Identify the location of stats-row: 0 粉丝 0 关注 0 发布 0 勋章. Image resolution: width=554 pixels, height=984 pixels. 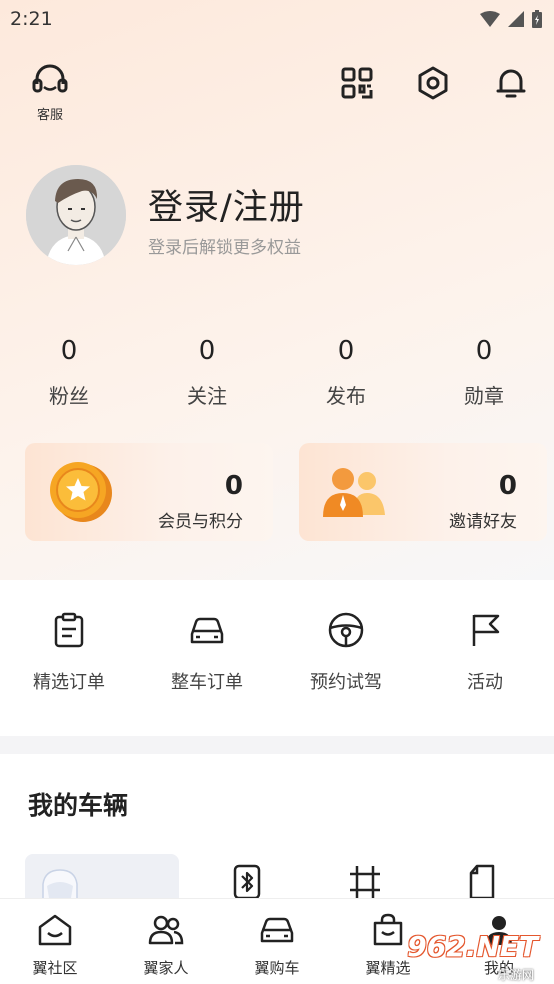
(277, 376).